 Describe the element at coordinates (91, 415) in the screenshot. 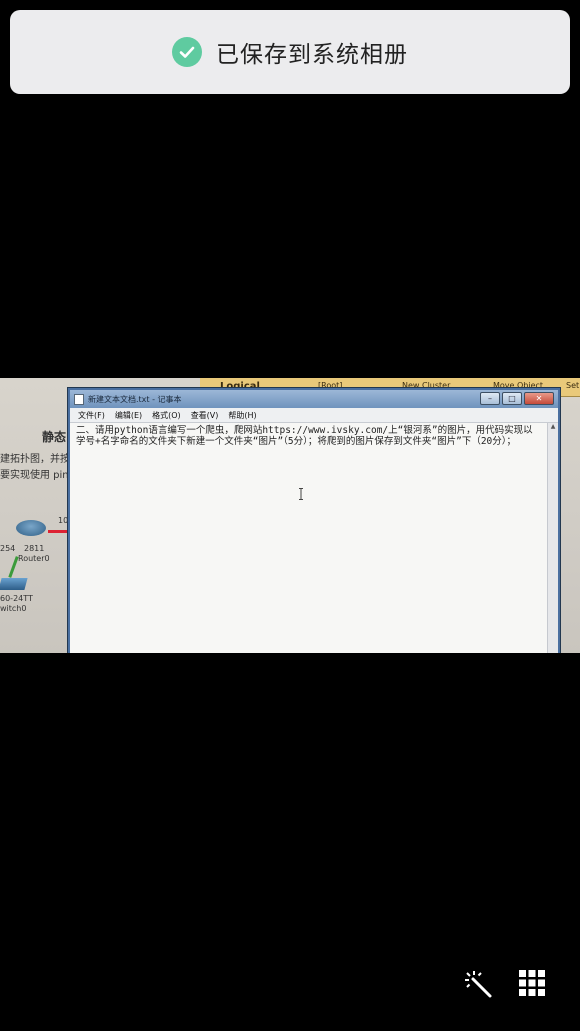

I see `menu-file: 文件(F)` at that location.